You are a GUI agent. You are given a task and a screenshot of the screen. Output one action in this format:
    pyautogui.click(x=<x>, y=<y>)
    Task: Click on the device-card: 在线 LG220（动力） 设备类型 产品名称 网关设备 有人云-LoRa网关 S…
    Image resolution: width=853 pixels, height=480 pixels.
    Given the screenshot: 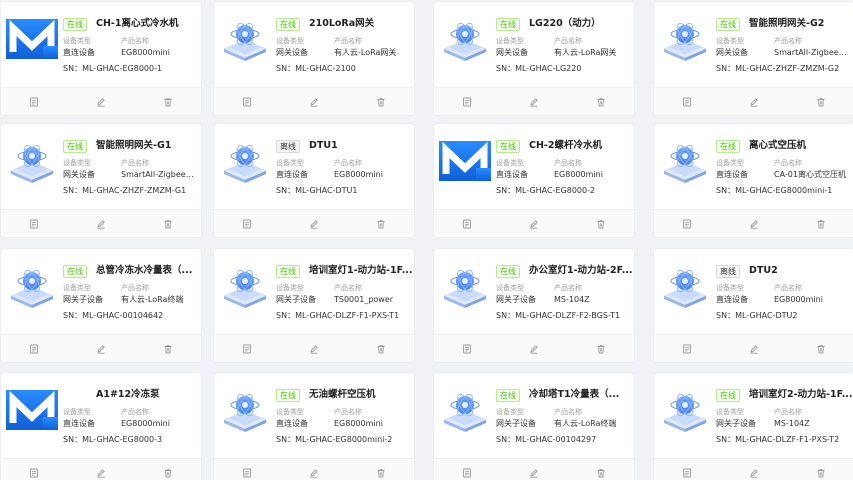 What is the action you would take?
    pyautogui.click(x=534, y=58)
    